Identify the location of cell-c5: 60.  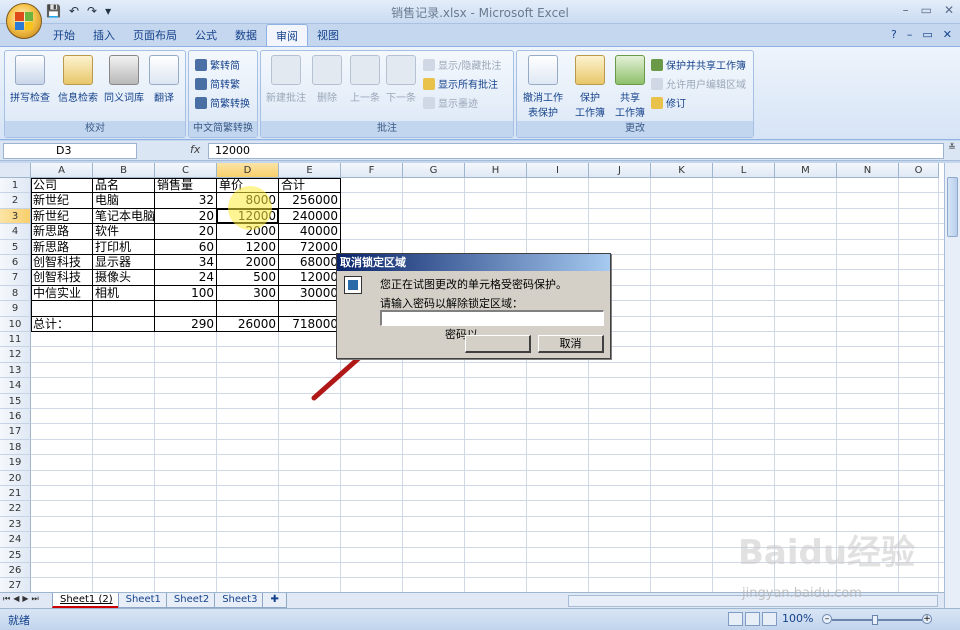
(185, 247).